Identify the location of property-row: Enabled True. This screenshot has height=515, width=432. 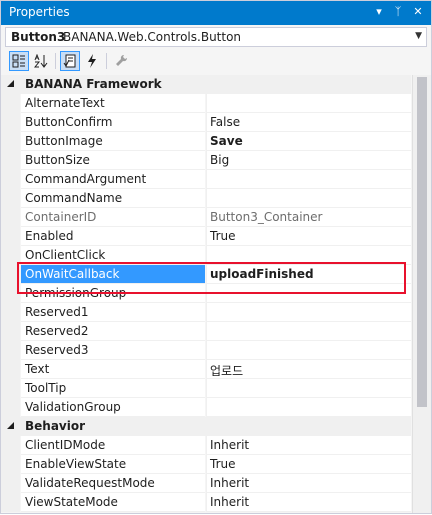
(206, 236).